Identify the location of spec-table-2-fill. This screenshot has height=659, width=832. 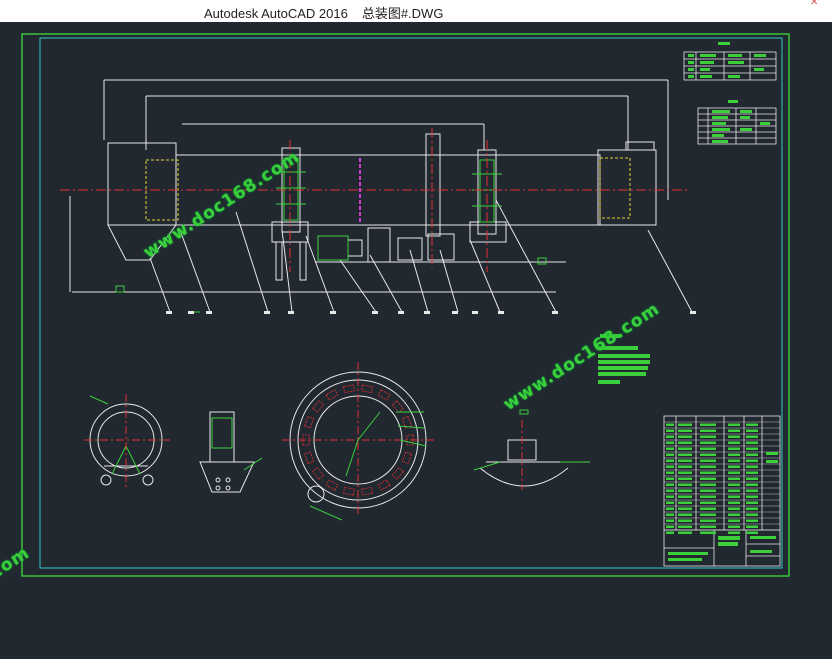
(741, 121).